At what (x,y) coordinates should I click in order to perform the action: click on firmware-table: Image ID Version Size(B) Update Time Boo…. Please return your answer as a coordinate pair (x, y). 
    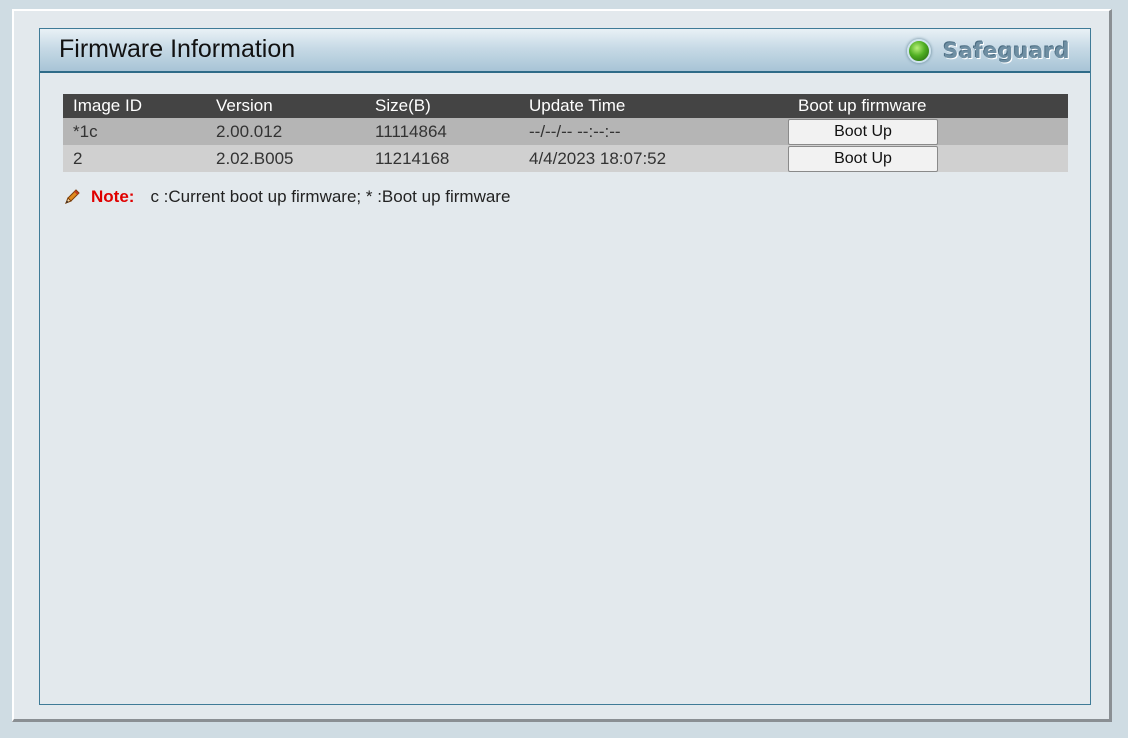
    Looking at the image, I should click on (565, 133).